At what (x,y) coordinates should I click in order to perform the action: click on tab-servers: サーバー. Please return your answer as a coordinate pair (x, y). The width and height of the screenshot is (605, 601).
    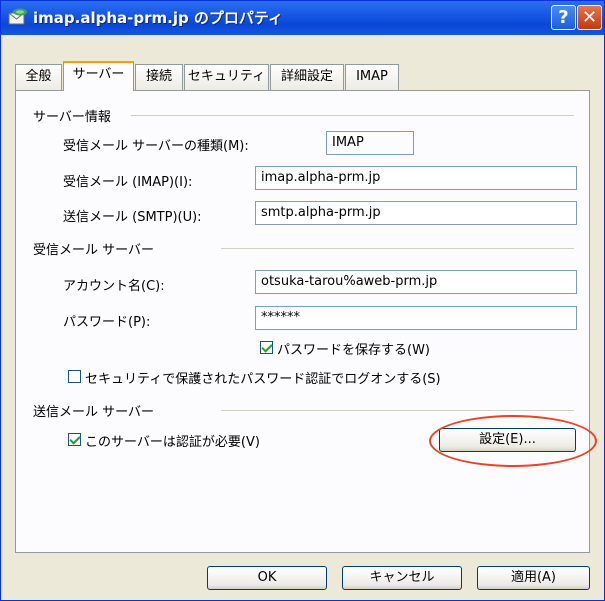
    Looking at the image, I should click on (98, 76).